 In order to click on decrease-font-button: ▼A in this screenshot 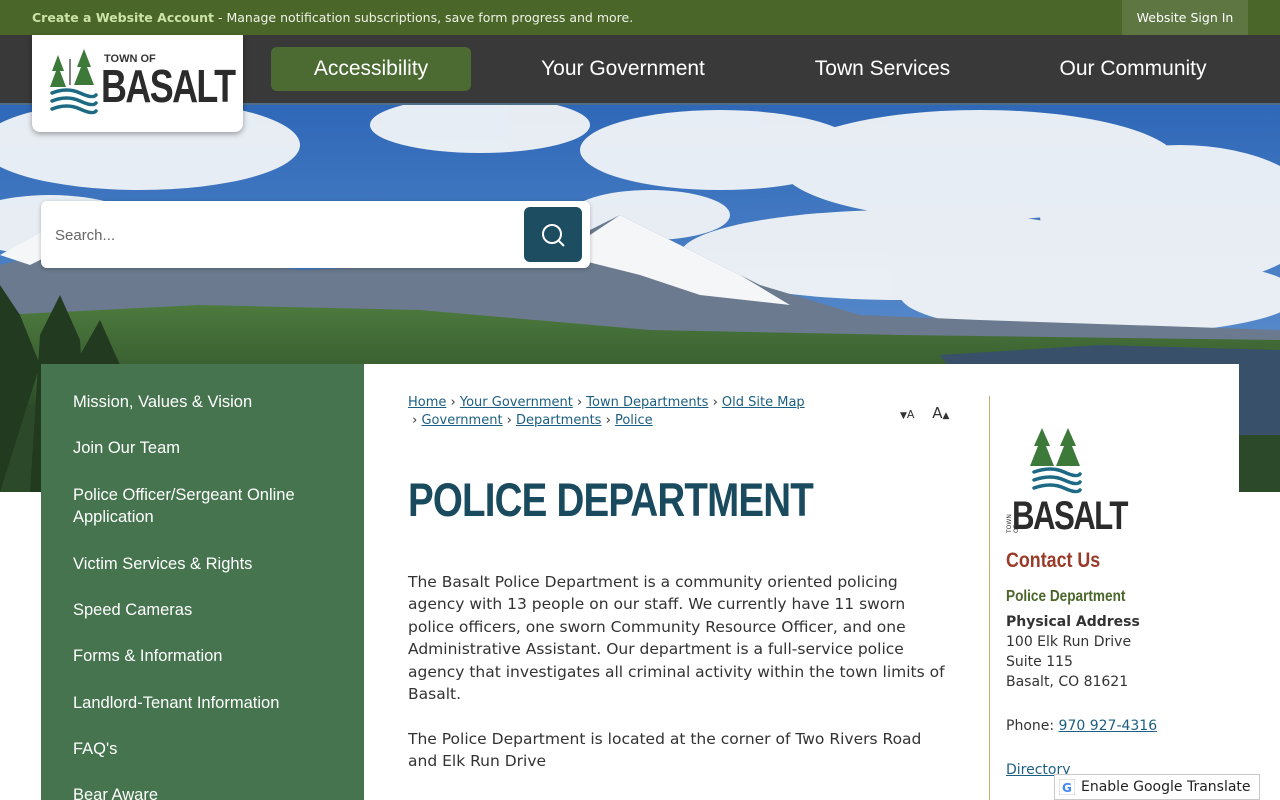, I will do `click(907, 414)`.